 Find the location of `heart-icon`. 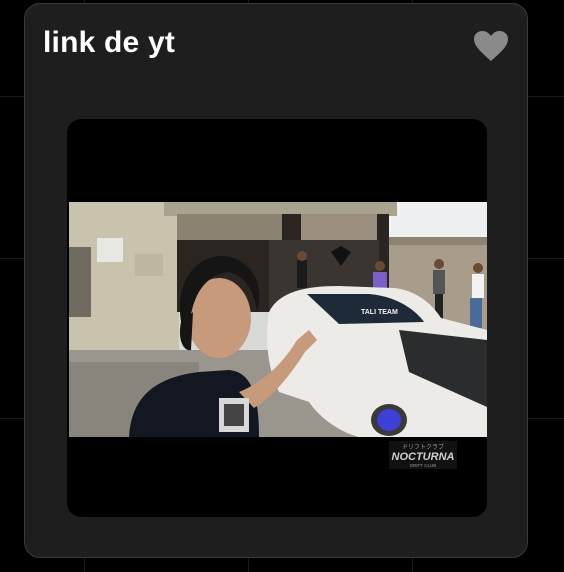

heart-icon is located at coordinates (491, 46).